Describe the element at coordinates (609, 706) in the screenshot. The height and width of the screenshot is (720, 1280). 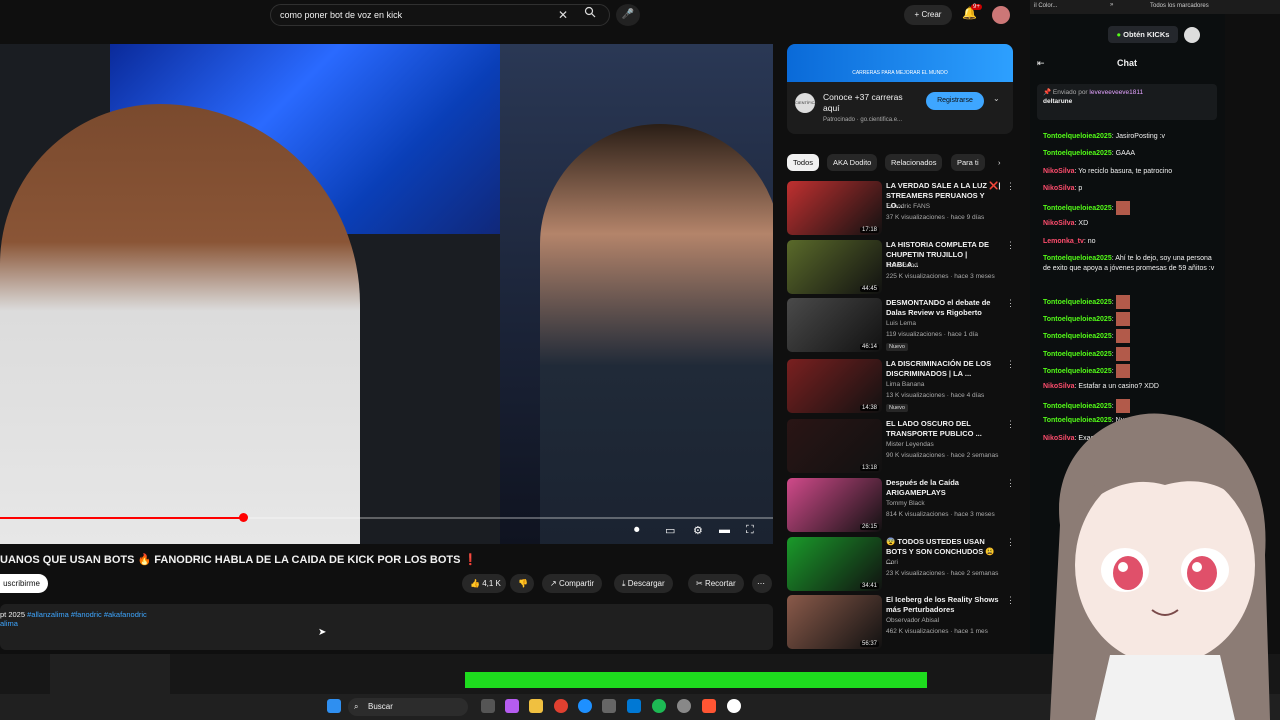
I see `store-icon` at that location.